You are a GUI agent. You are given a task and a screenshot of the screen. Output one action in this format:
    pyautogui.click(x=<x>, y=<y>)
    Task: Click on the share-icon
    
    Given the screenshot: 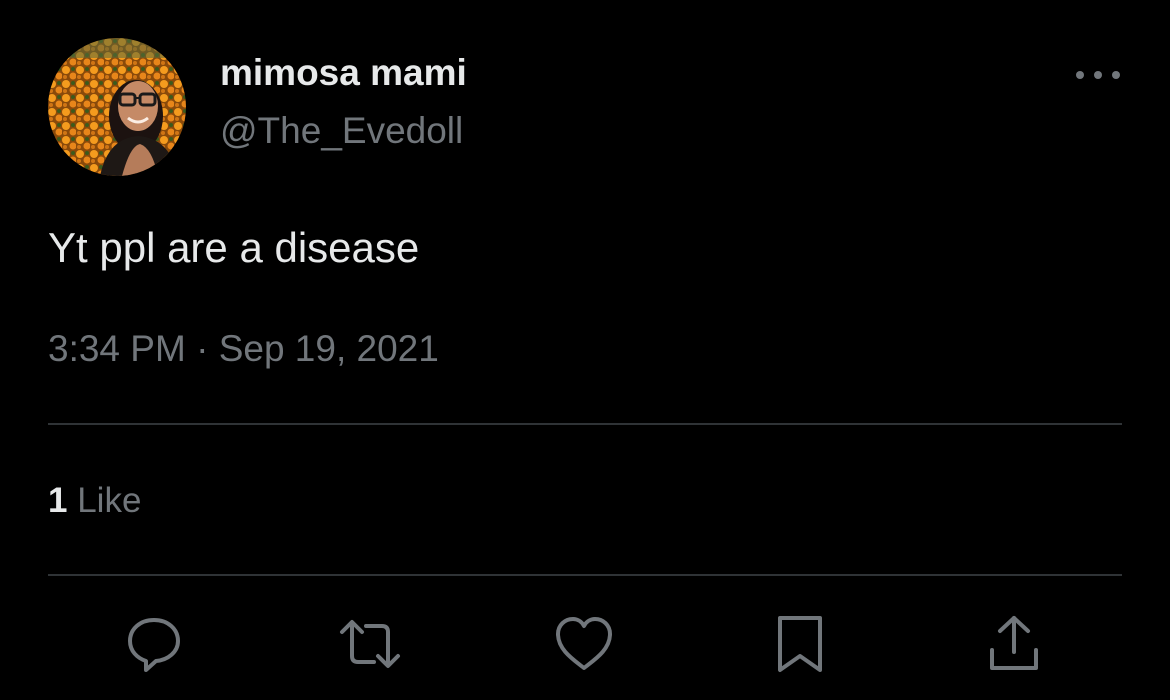 What is the action you would take?
    pyautogui.click(x=1014, y=643)
    